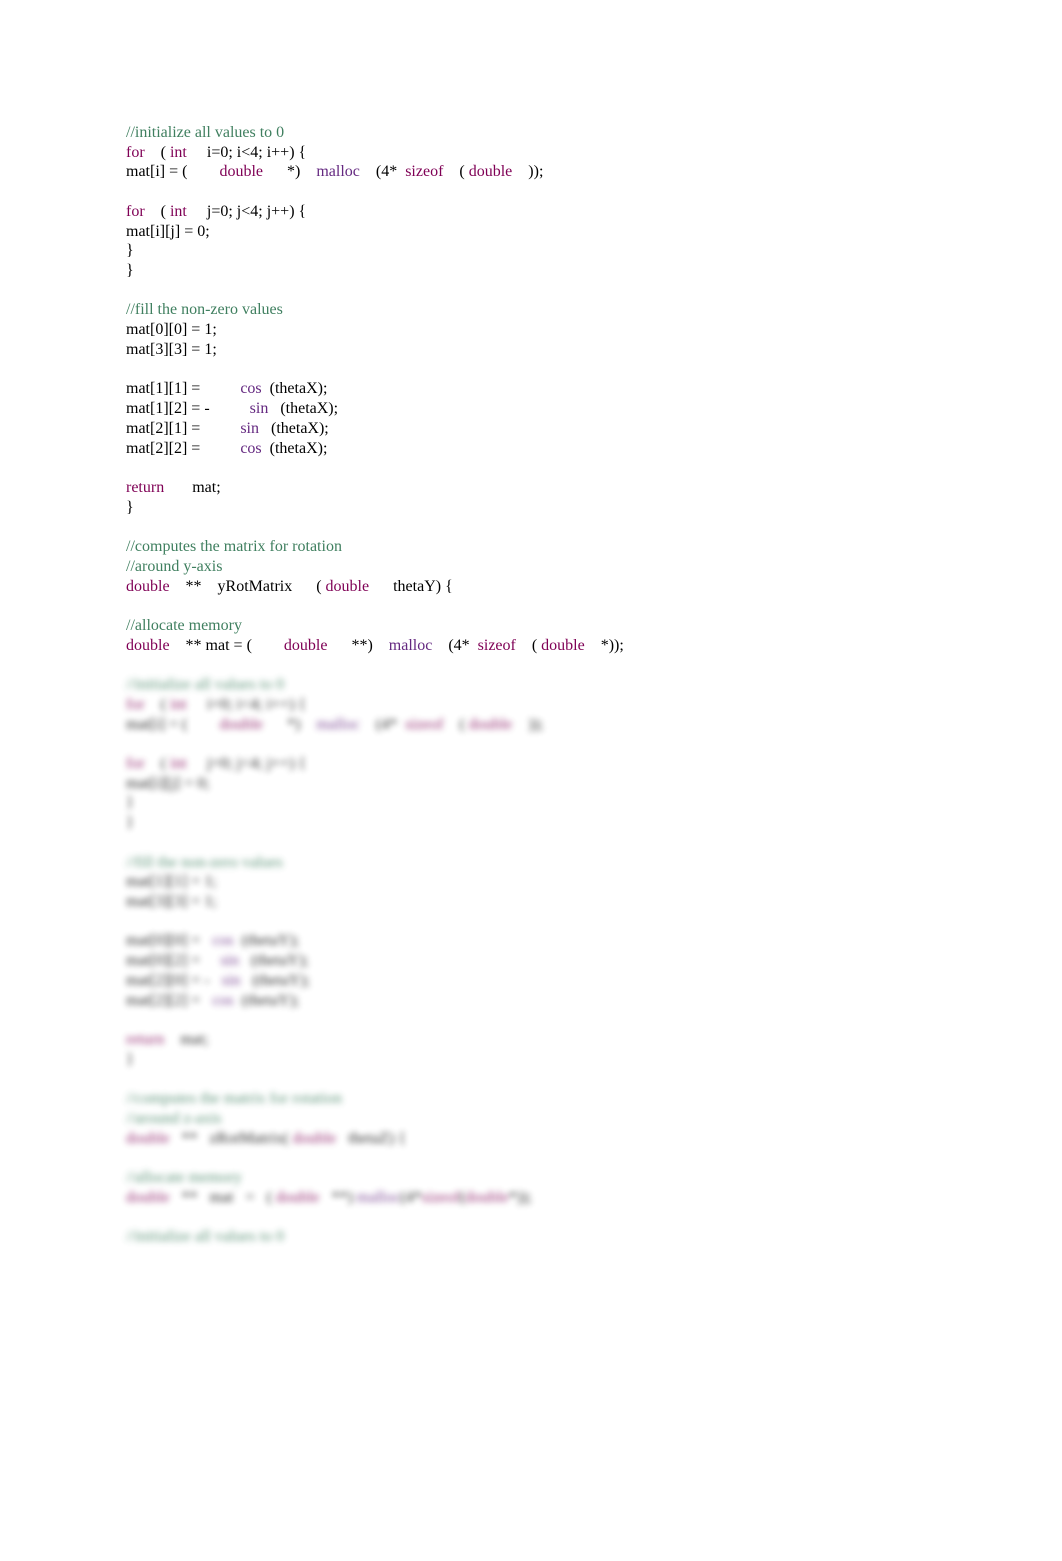  I want to click on code-token-func: sin, so click(229, 961).